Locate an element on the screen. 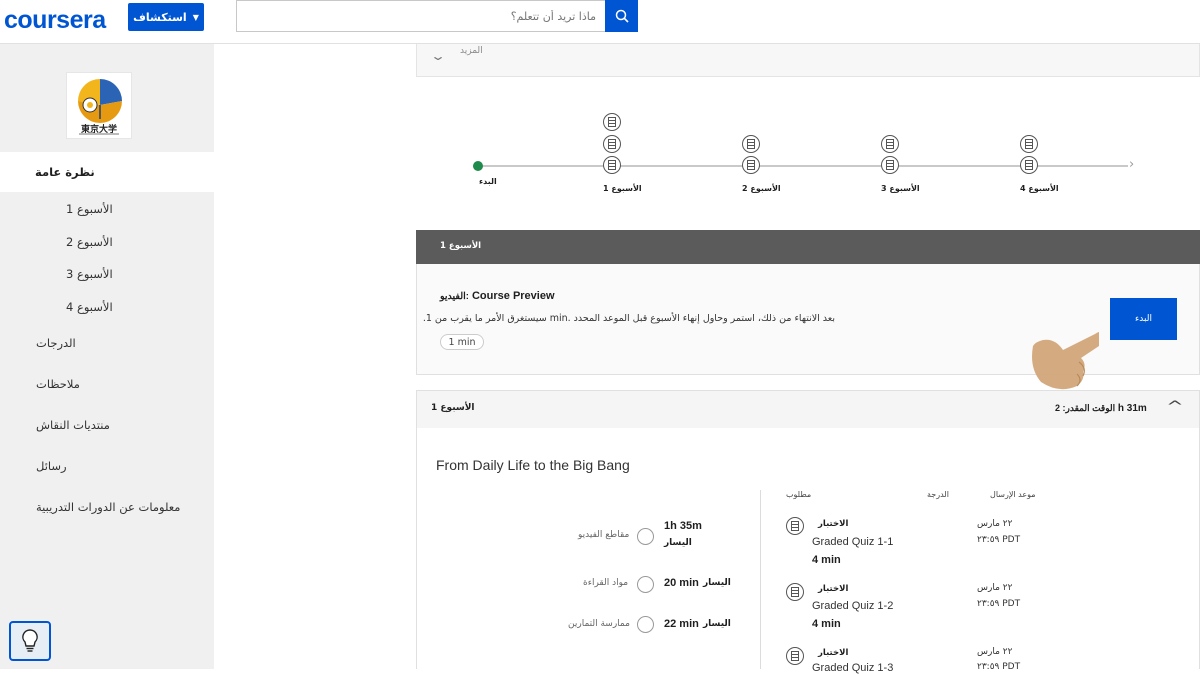  estimated-time: الوقت المقدر: 2 h 31m is located at coordinates (1101, 408).